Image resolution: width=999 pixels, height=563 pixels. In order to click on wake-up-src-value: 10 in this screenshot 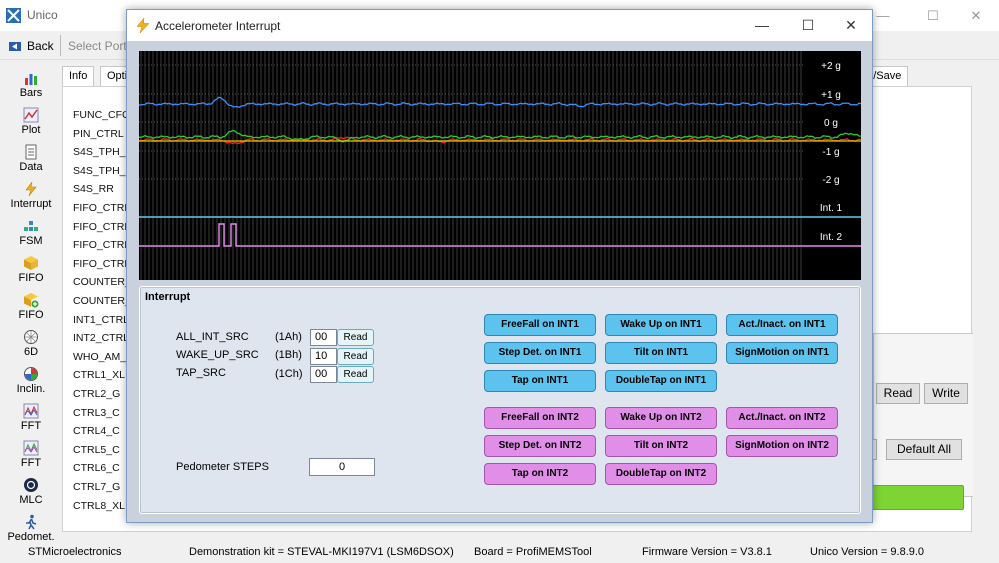, I will do `click(323, 356)`.